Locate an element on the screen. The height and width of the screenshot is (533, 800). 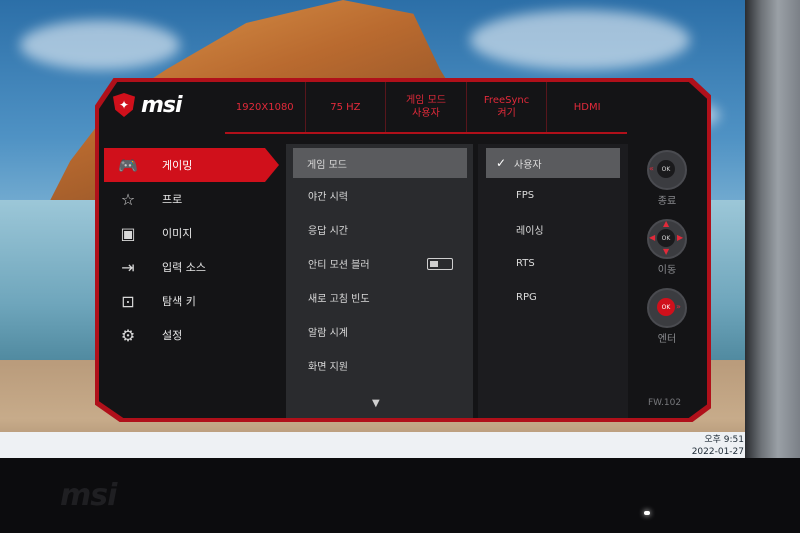
menu-item-image: ▣ 이미지 is located at coordinates (191, 233).